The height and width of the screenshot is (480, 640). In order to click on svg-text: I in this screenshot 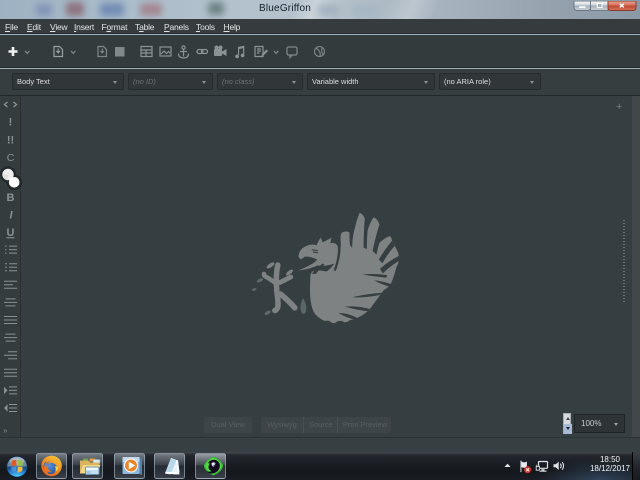, I will do `click(11, 216)`.